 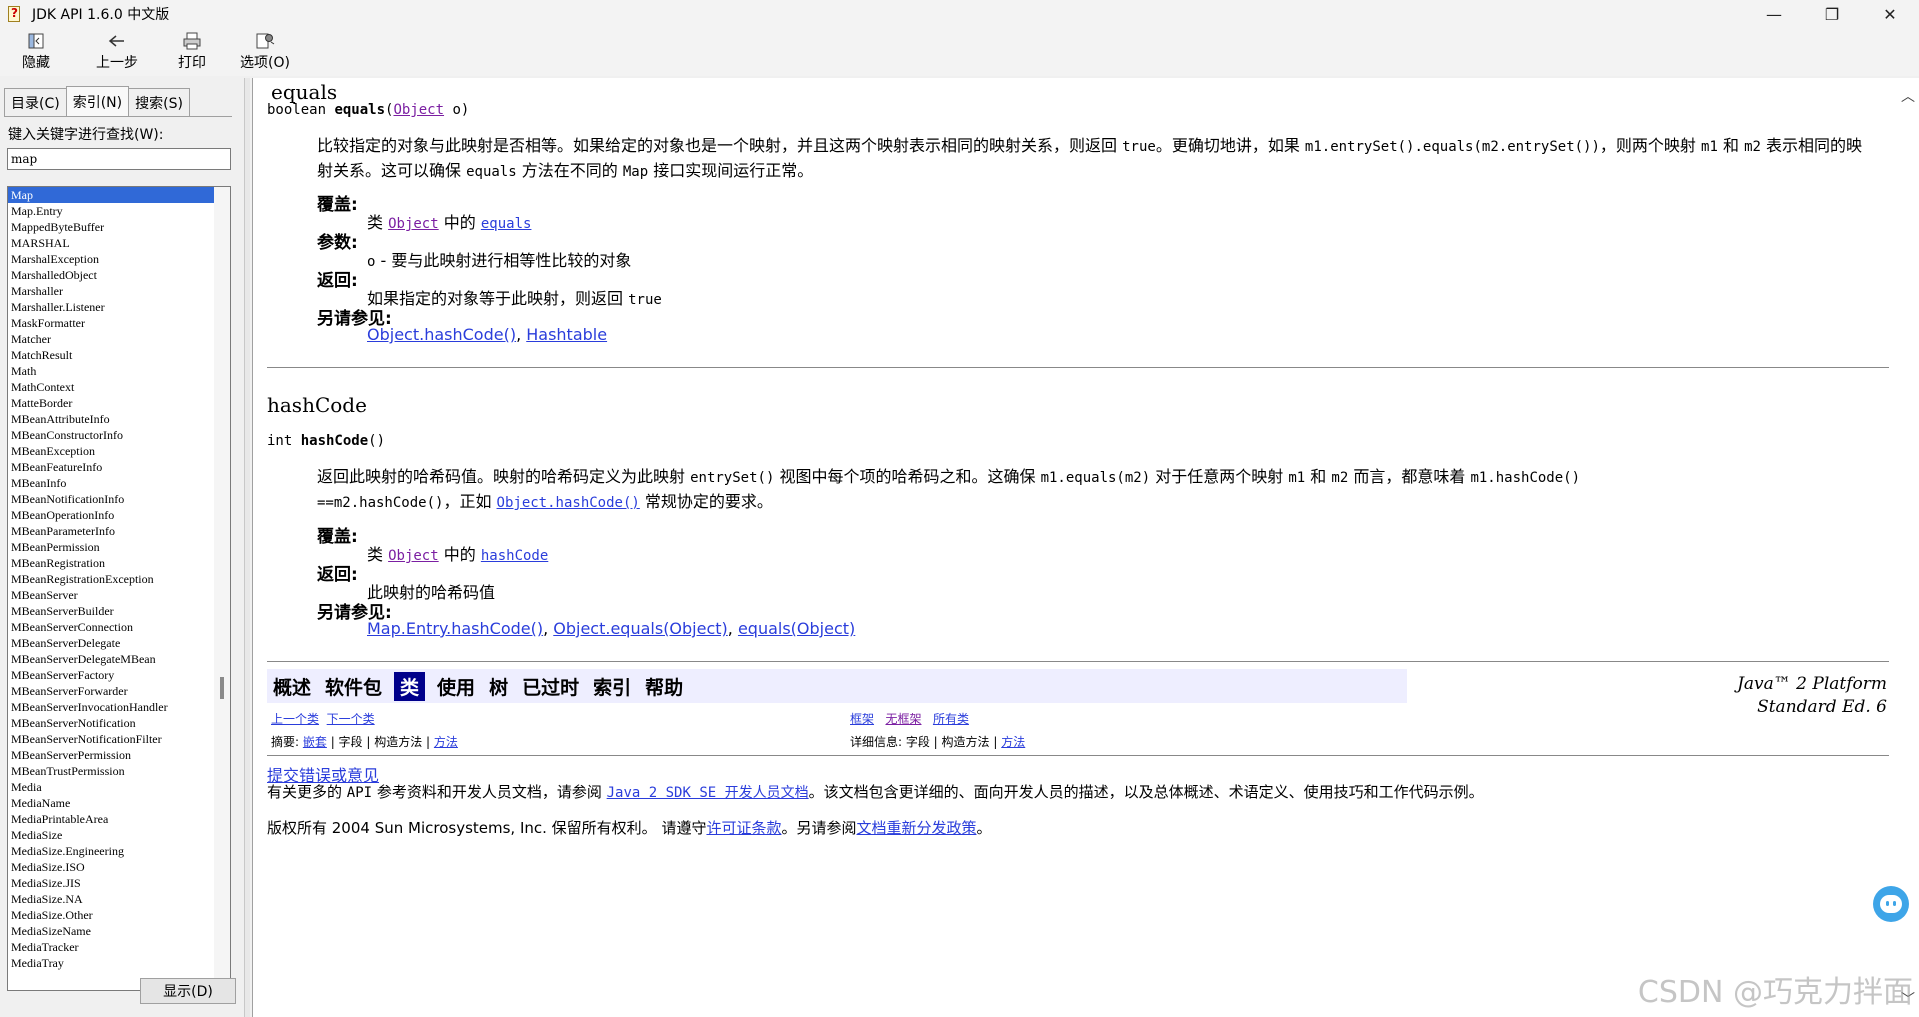 I want to click on list-item: MBeanNotificationInfo, so click(x=111, y=499).